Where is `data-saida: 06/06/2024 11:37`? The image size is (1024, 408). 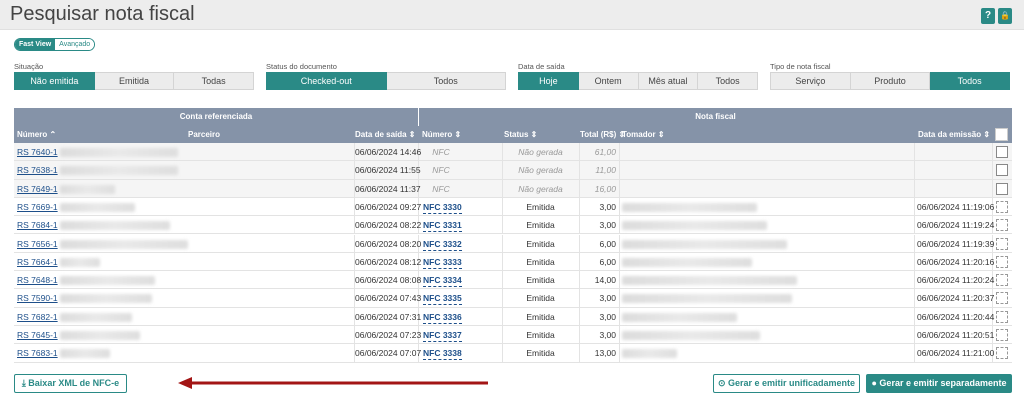
data-saida: 06/06/2024 11:37 is located at coordinates (388, 188).